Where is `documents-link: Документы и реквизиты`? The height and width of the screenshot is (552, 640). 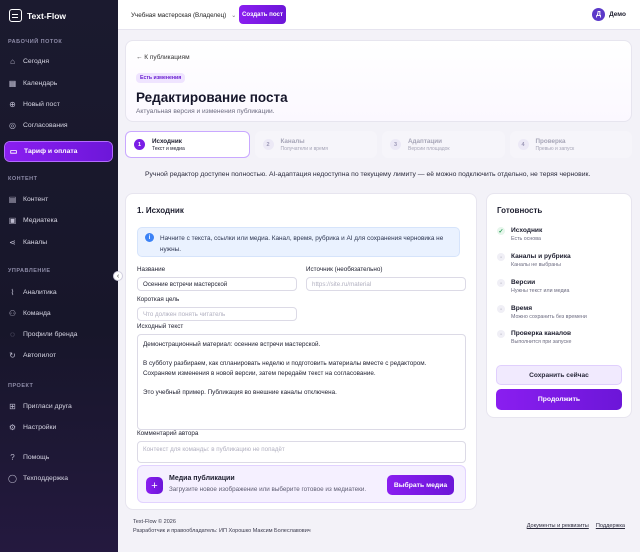
documents-link: Документы и реквизиты is located at coordinates (558, 526).